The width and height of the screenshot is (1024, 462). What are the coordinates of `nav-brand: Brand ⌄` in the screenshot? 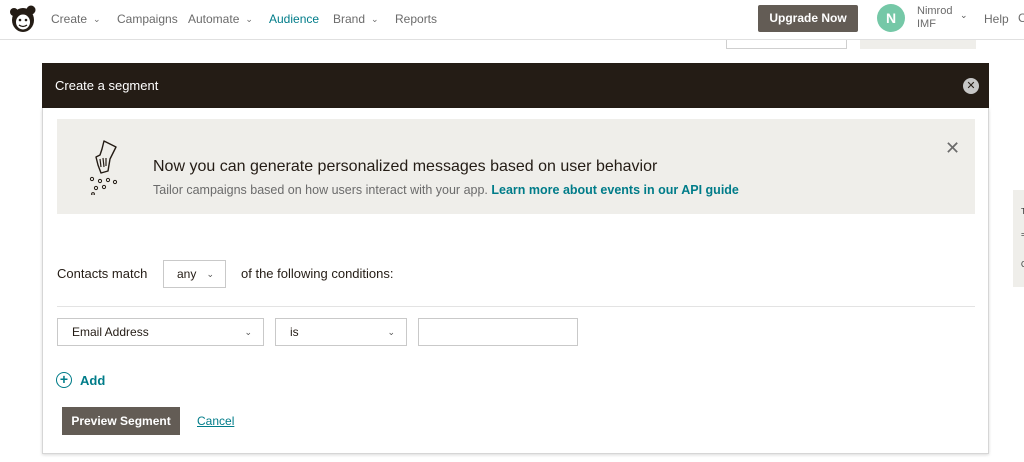 It's located at (356, 19).